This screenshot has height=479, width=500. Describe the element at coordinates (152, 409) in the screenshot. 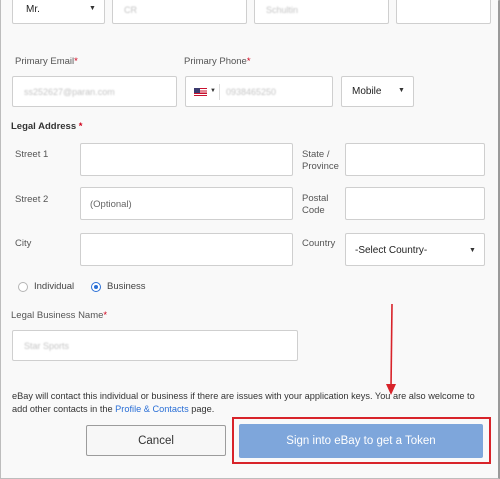

I see `profile-contacts-link: Profile & Contacts` at that location.